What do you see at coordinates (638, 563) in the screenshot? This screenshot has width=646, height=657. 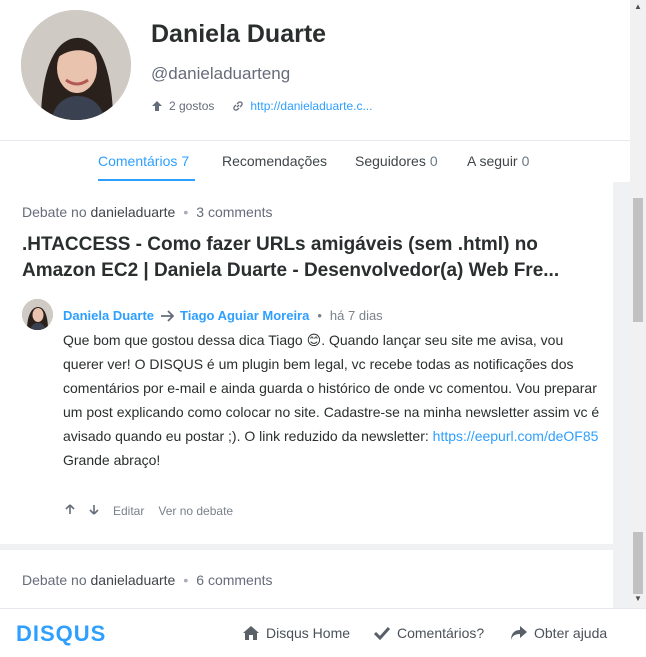 I see `scroll-thumb-outer` at bounding box center [638, 563].